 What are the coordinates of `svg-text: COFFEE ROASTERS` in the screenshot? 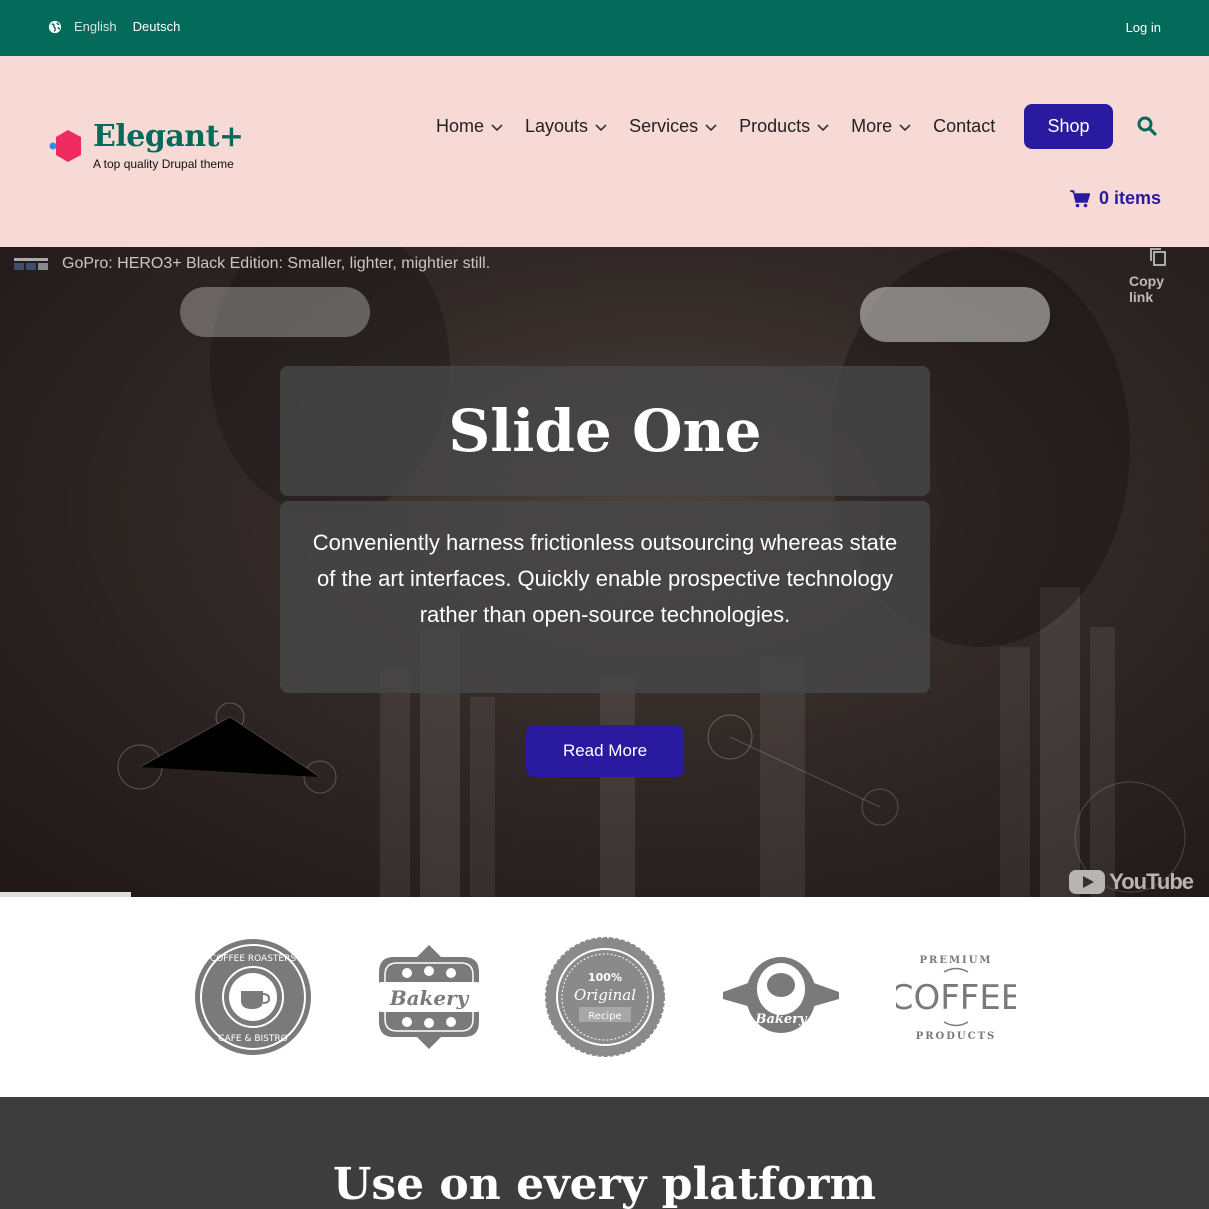 It's located at (253, 959).